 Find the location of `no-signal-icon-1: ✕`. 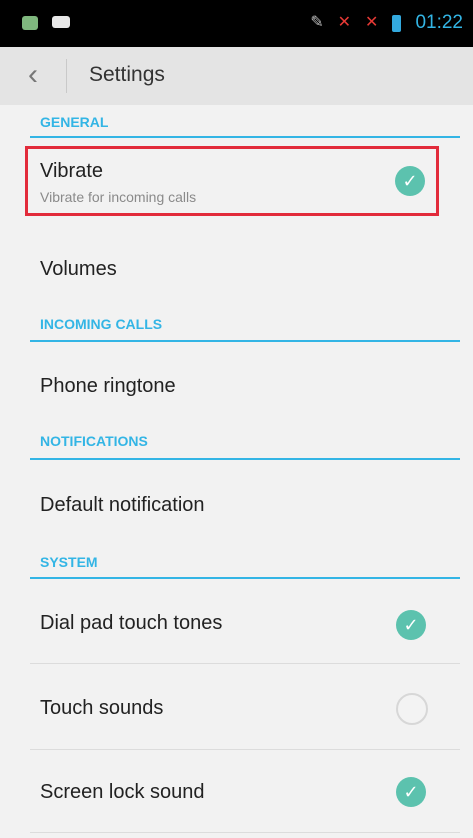

no-signal-icon-1: ✕ is located at coordinates (344, 22).